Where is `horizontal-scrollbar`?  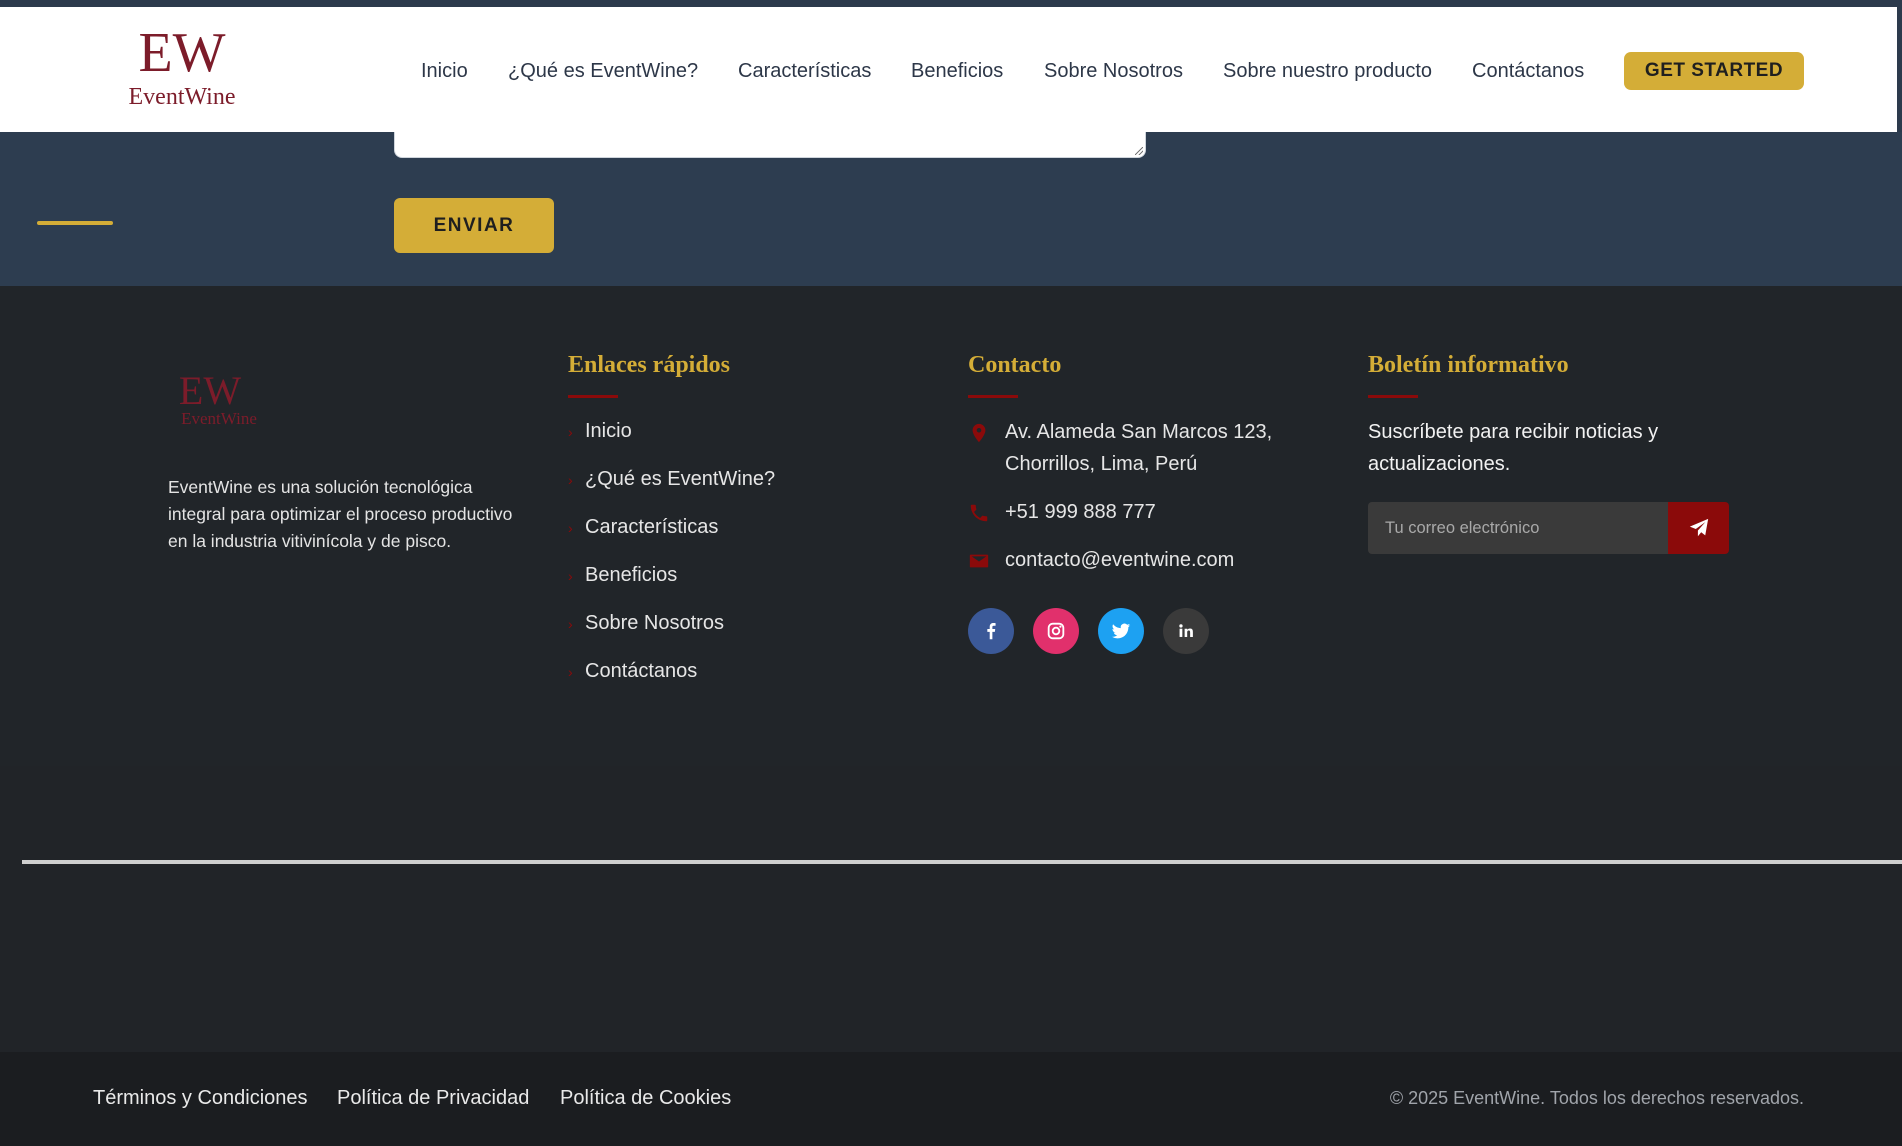
horizontal-scrollbar is located at coordinates (962, 862).